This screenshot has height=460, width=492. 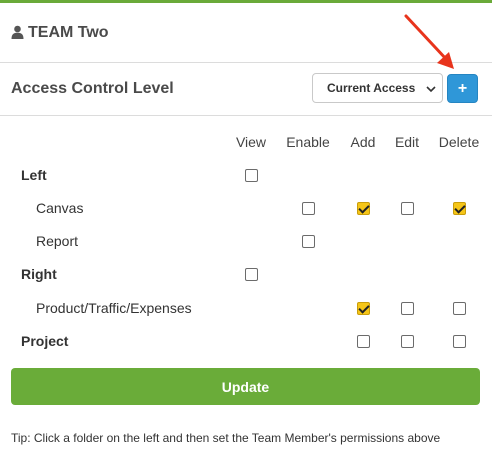 I want to click on column-header-edit: Edit, so click(x=407, y=142).